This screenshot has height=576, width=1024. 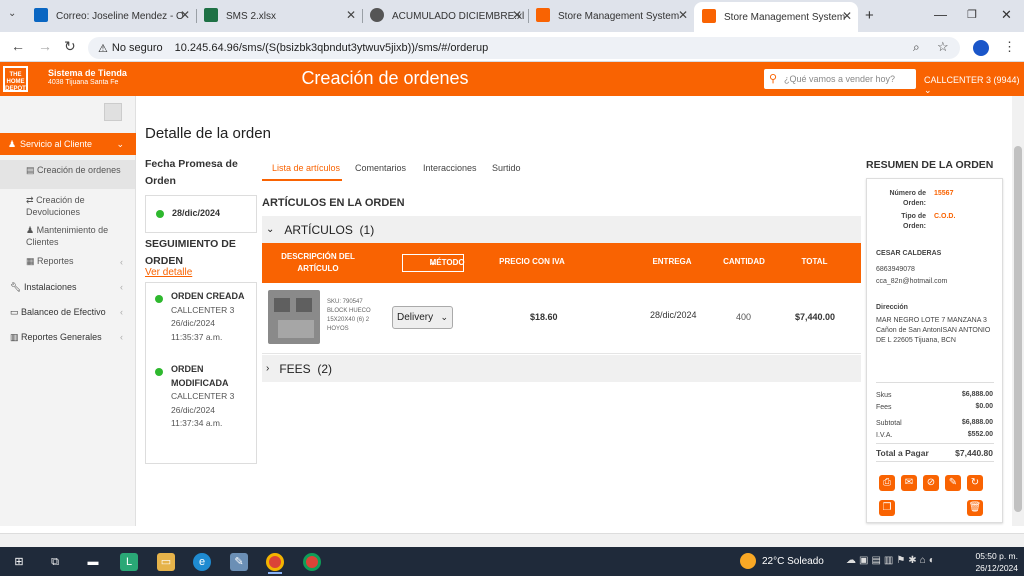 What do you see at coordinates (202, 562) in the screenshot?
I see `edge-icon: e` at bounding box center [202, 562].